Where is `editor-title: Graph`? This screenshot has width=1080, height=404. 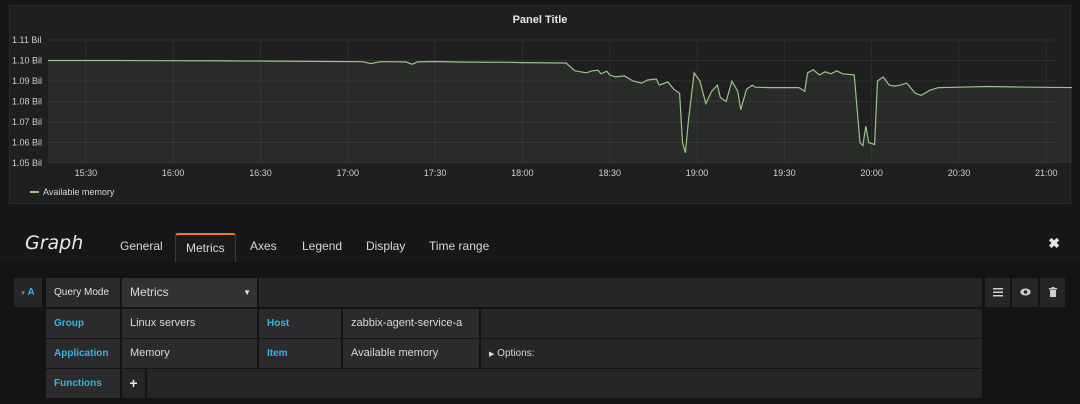
editor-title: Graph is located at coordinates (54, 243).